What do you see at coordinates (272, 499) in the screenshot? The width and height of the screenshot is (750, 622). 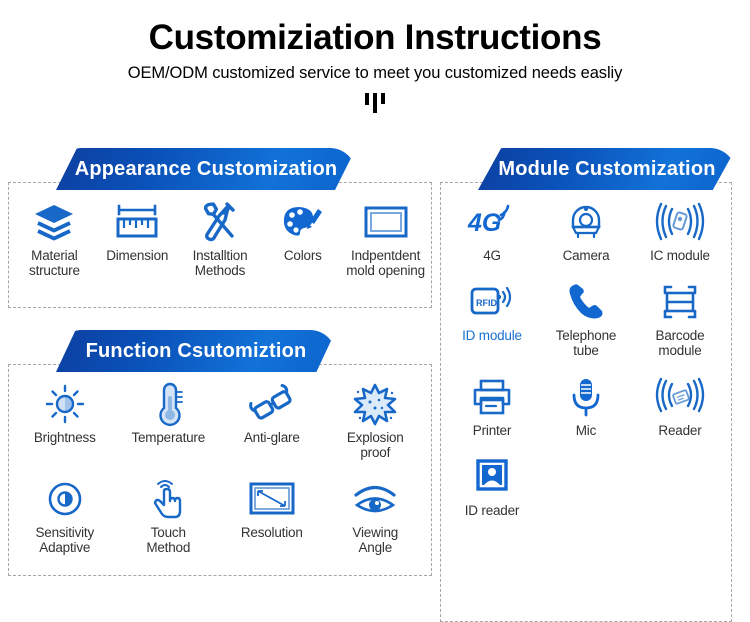 I see `resolution-icon` at bounding box center [272, 499].